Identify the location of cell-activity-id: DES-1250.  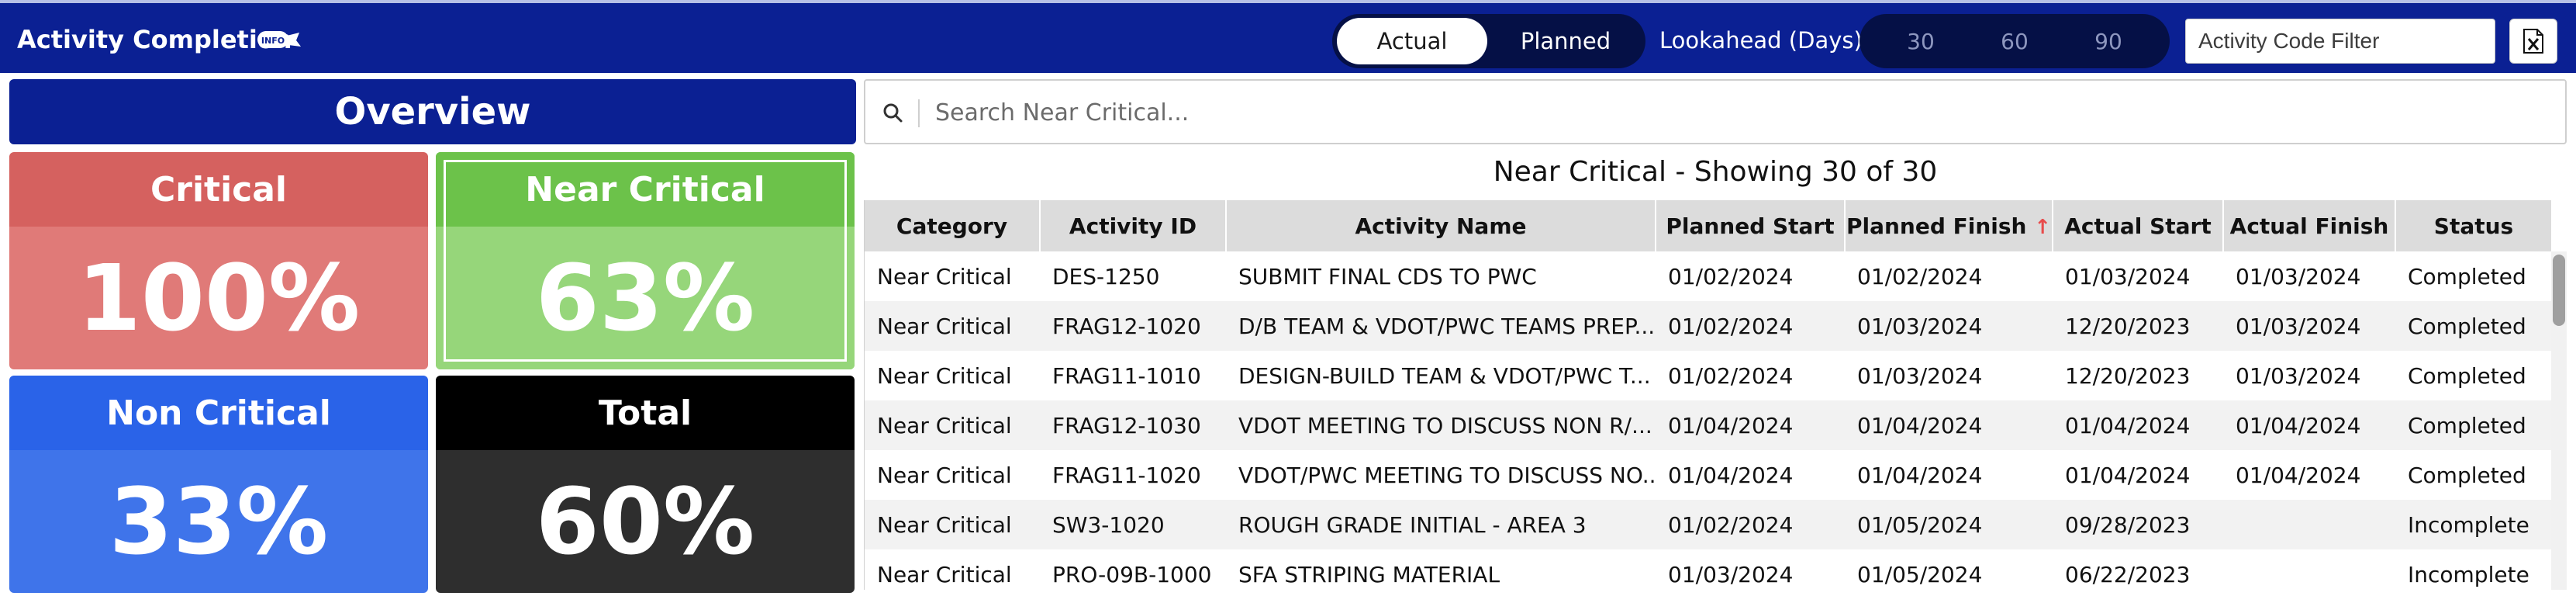
(1133, 276).